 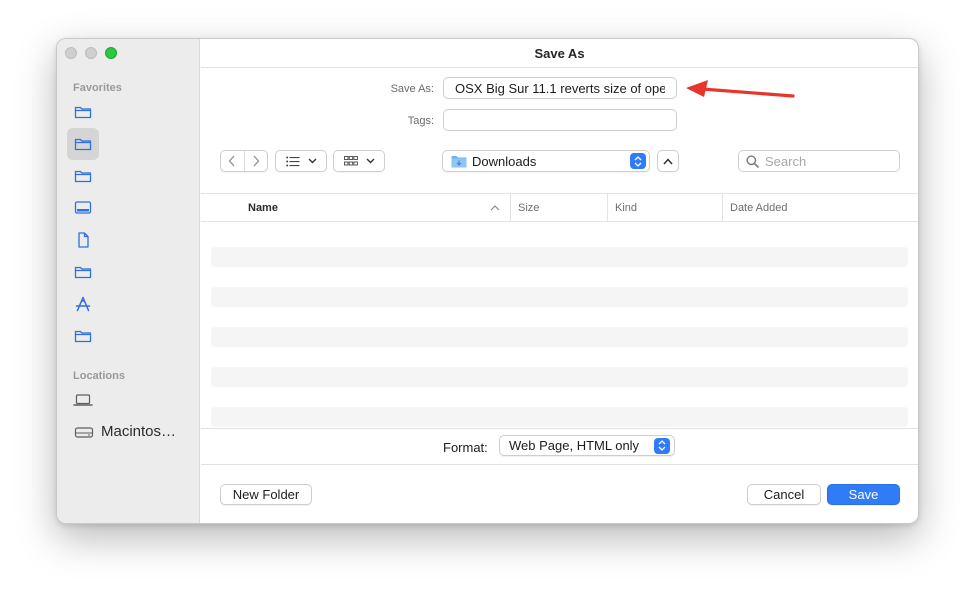 I want to click on file-list-header: Name Size Kind Date Added, so click(x=559, y=207).